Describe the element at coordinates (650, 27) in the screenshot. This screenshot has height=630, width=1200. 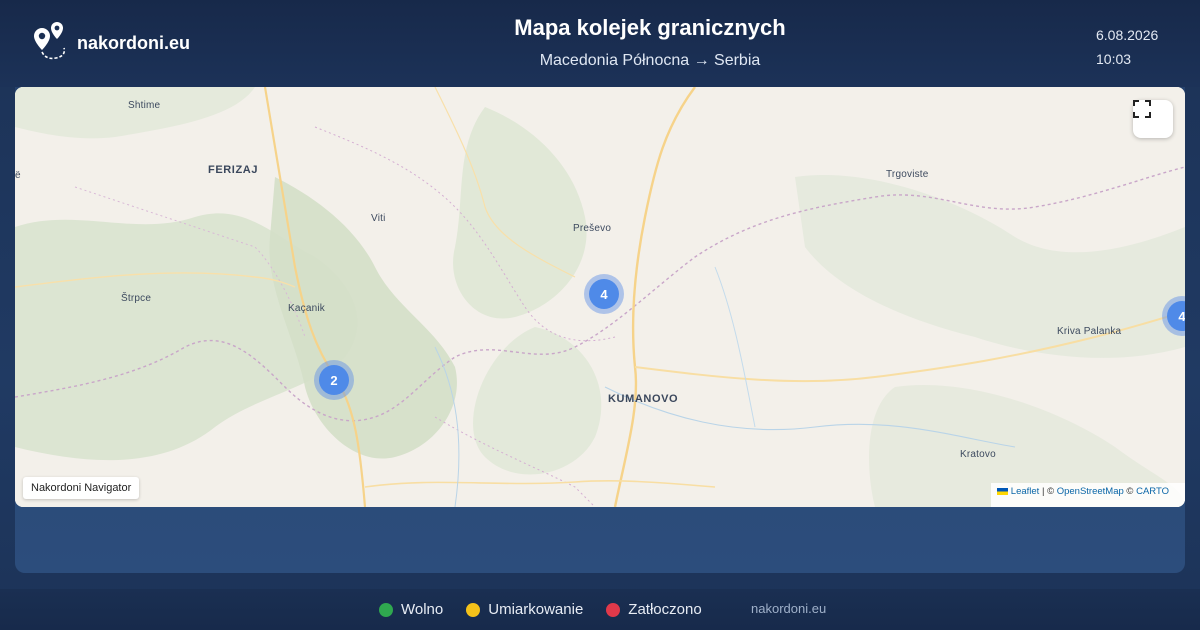
I see `page-title: Mapa kolejek granicznych` at that location.